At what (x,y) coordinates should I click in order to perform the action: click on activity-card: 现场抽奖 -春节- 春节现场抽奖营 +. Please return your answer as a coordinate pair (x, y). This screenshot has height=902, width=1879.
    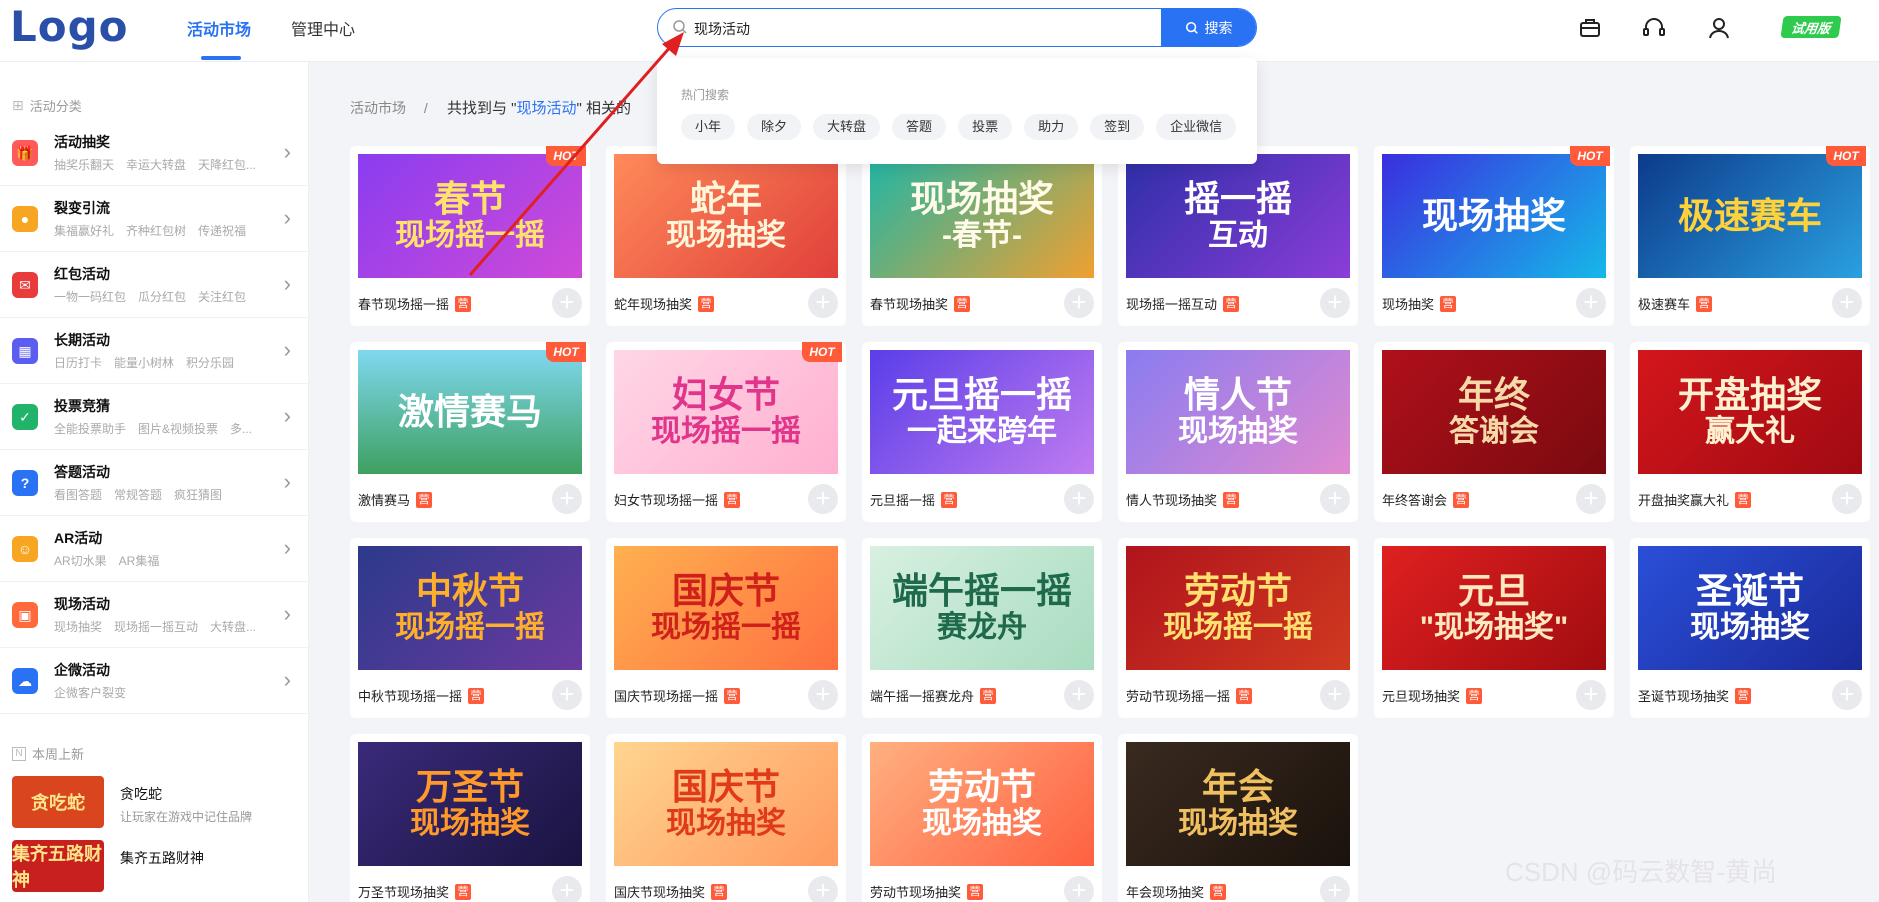
    Looking at the image, I should click on (982, 236).